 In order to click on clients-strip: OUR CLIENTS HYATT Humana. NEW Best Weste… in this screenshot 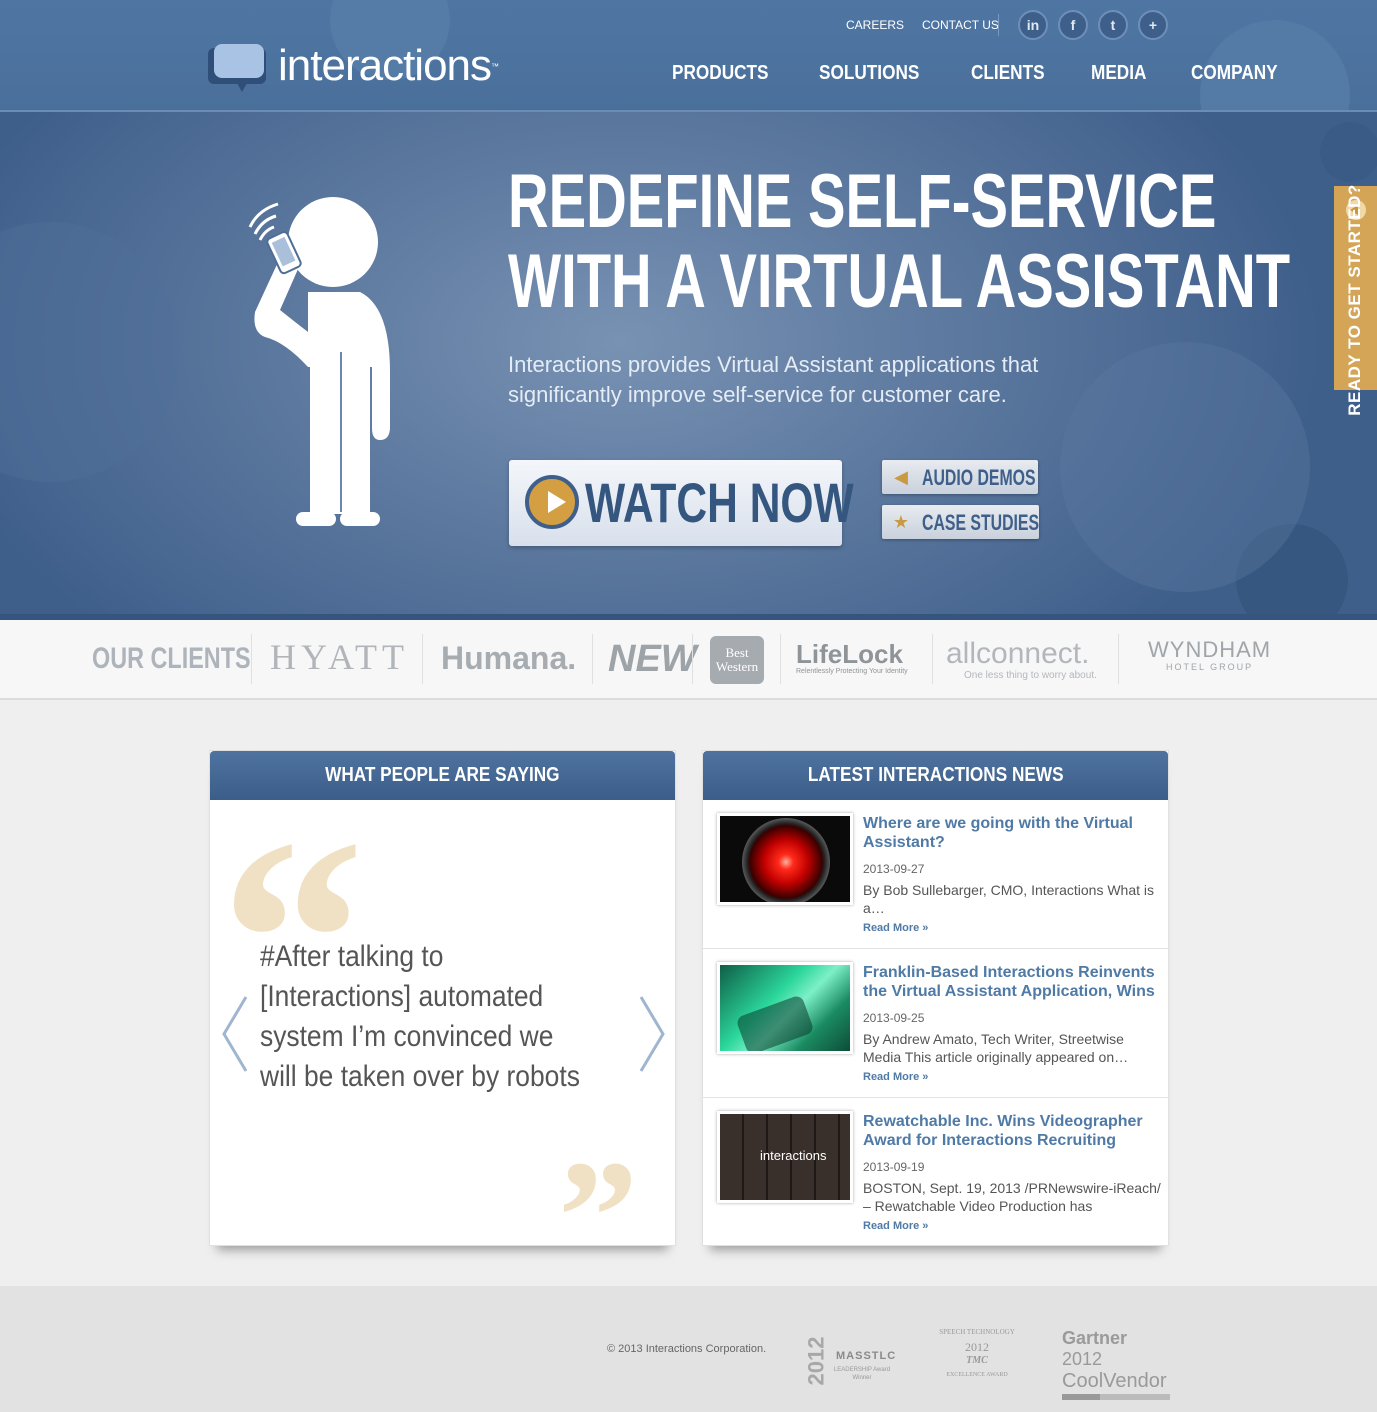, I will do `click(688, 660)`.